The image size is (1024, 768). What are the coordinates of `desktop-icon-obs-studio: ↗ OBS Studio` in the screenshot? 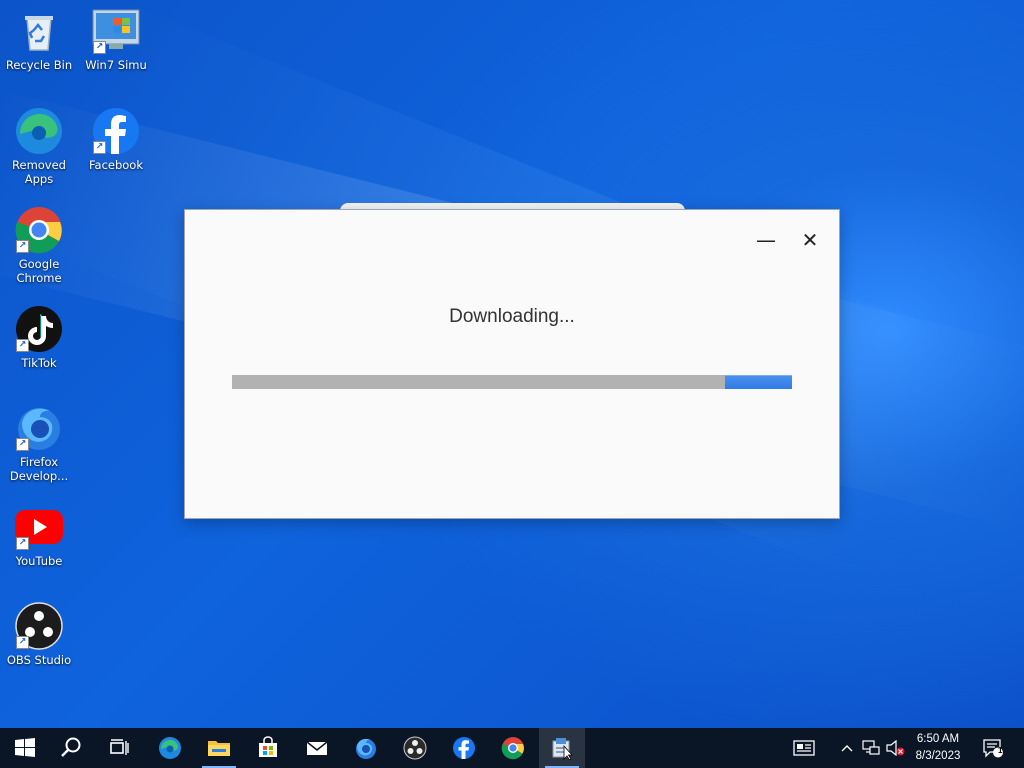 It's located at (39, 634).